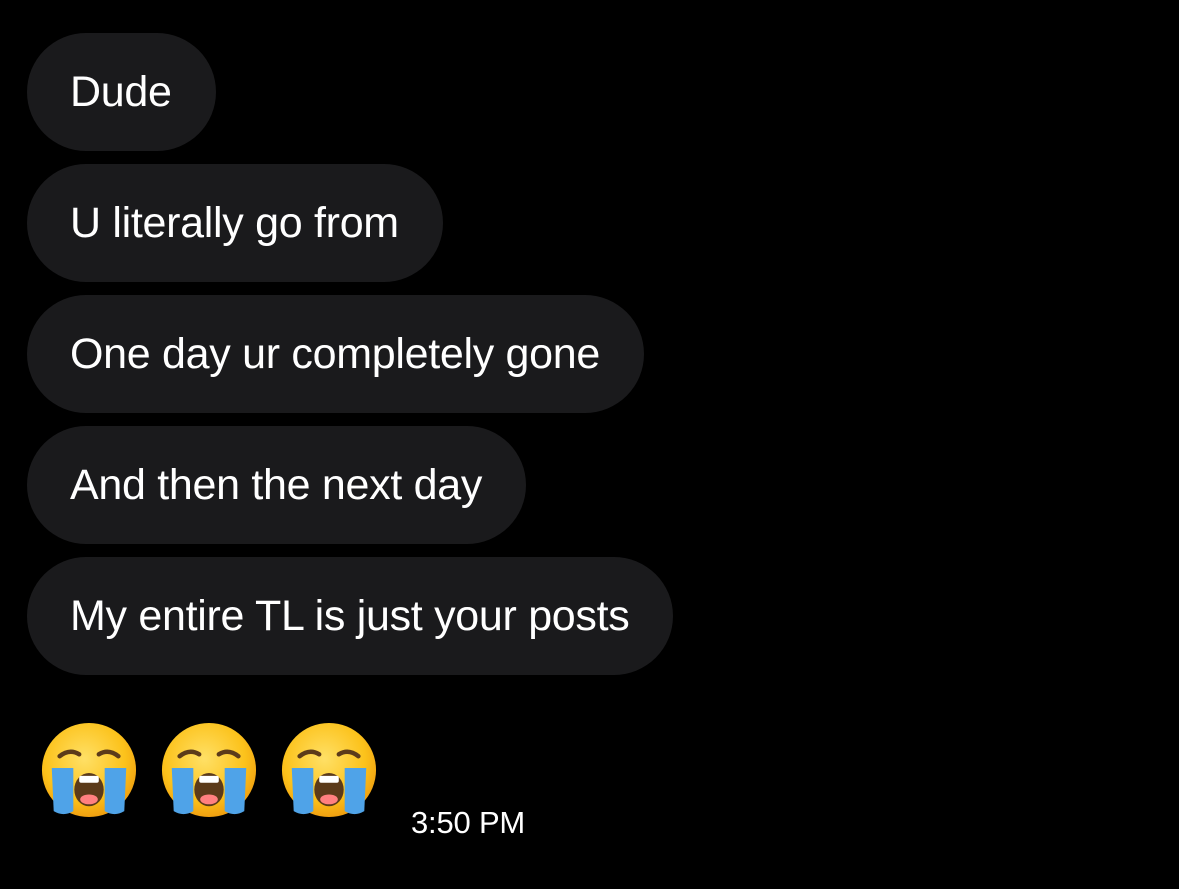 This screenshot has height=889, width=1179. What do you see at coordinates (121, 92) in the screenshot?
I see `message-bubble: Dude` at bounding box center [121, 92].